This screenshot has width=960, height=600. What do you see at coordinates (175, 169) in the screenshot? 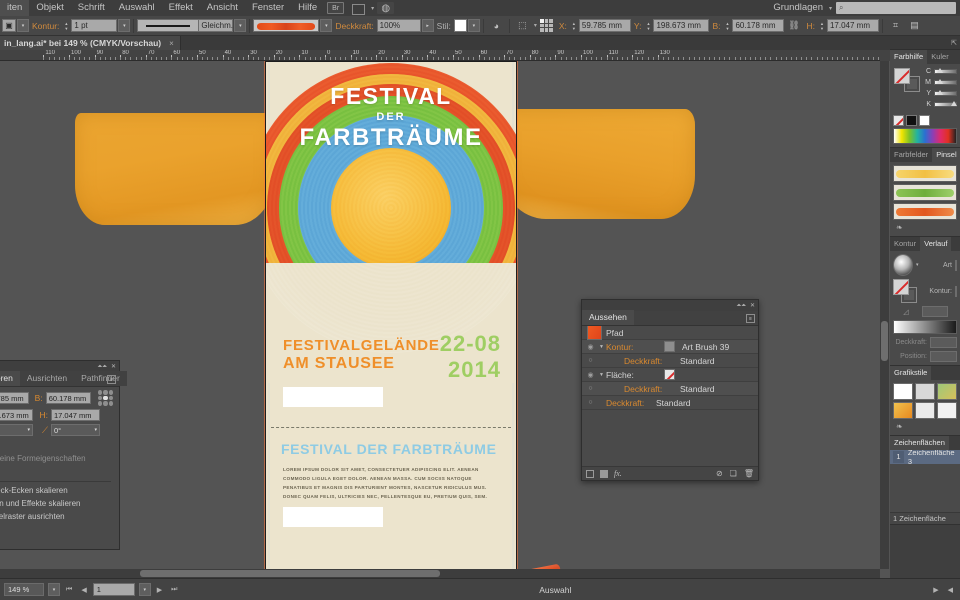
I see `orange-wash-left` at bounding box center [175, 169].